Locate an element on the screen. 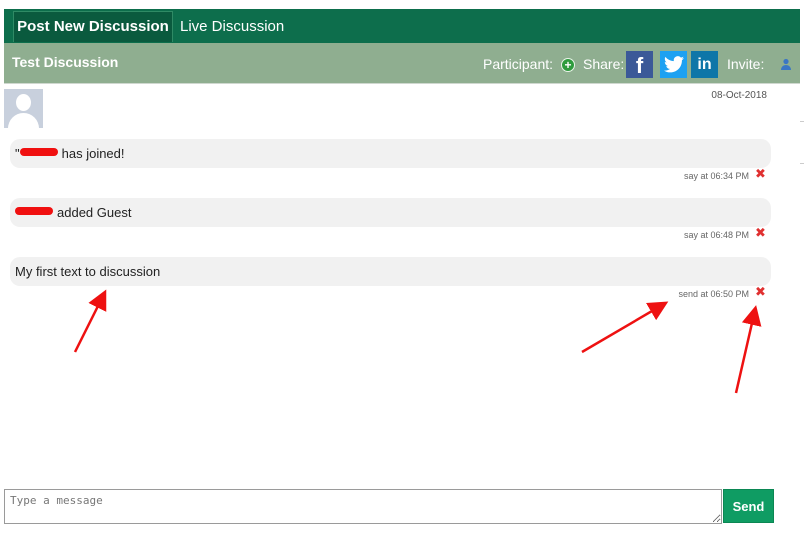  message-text: My first text to discussion is located at coordinates (88, 271).